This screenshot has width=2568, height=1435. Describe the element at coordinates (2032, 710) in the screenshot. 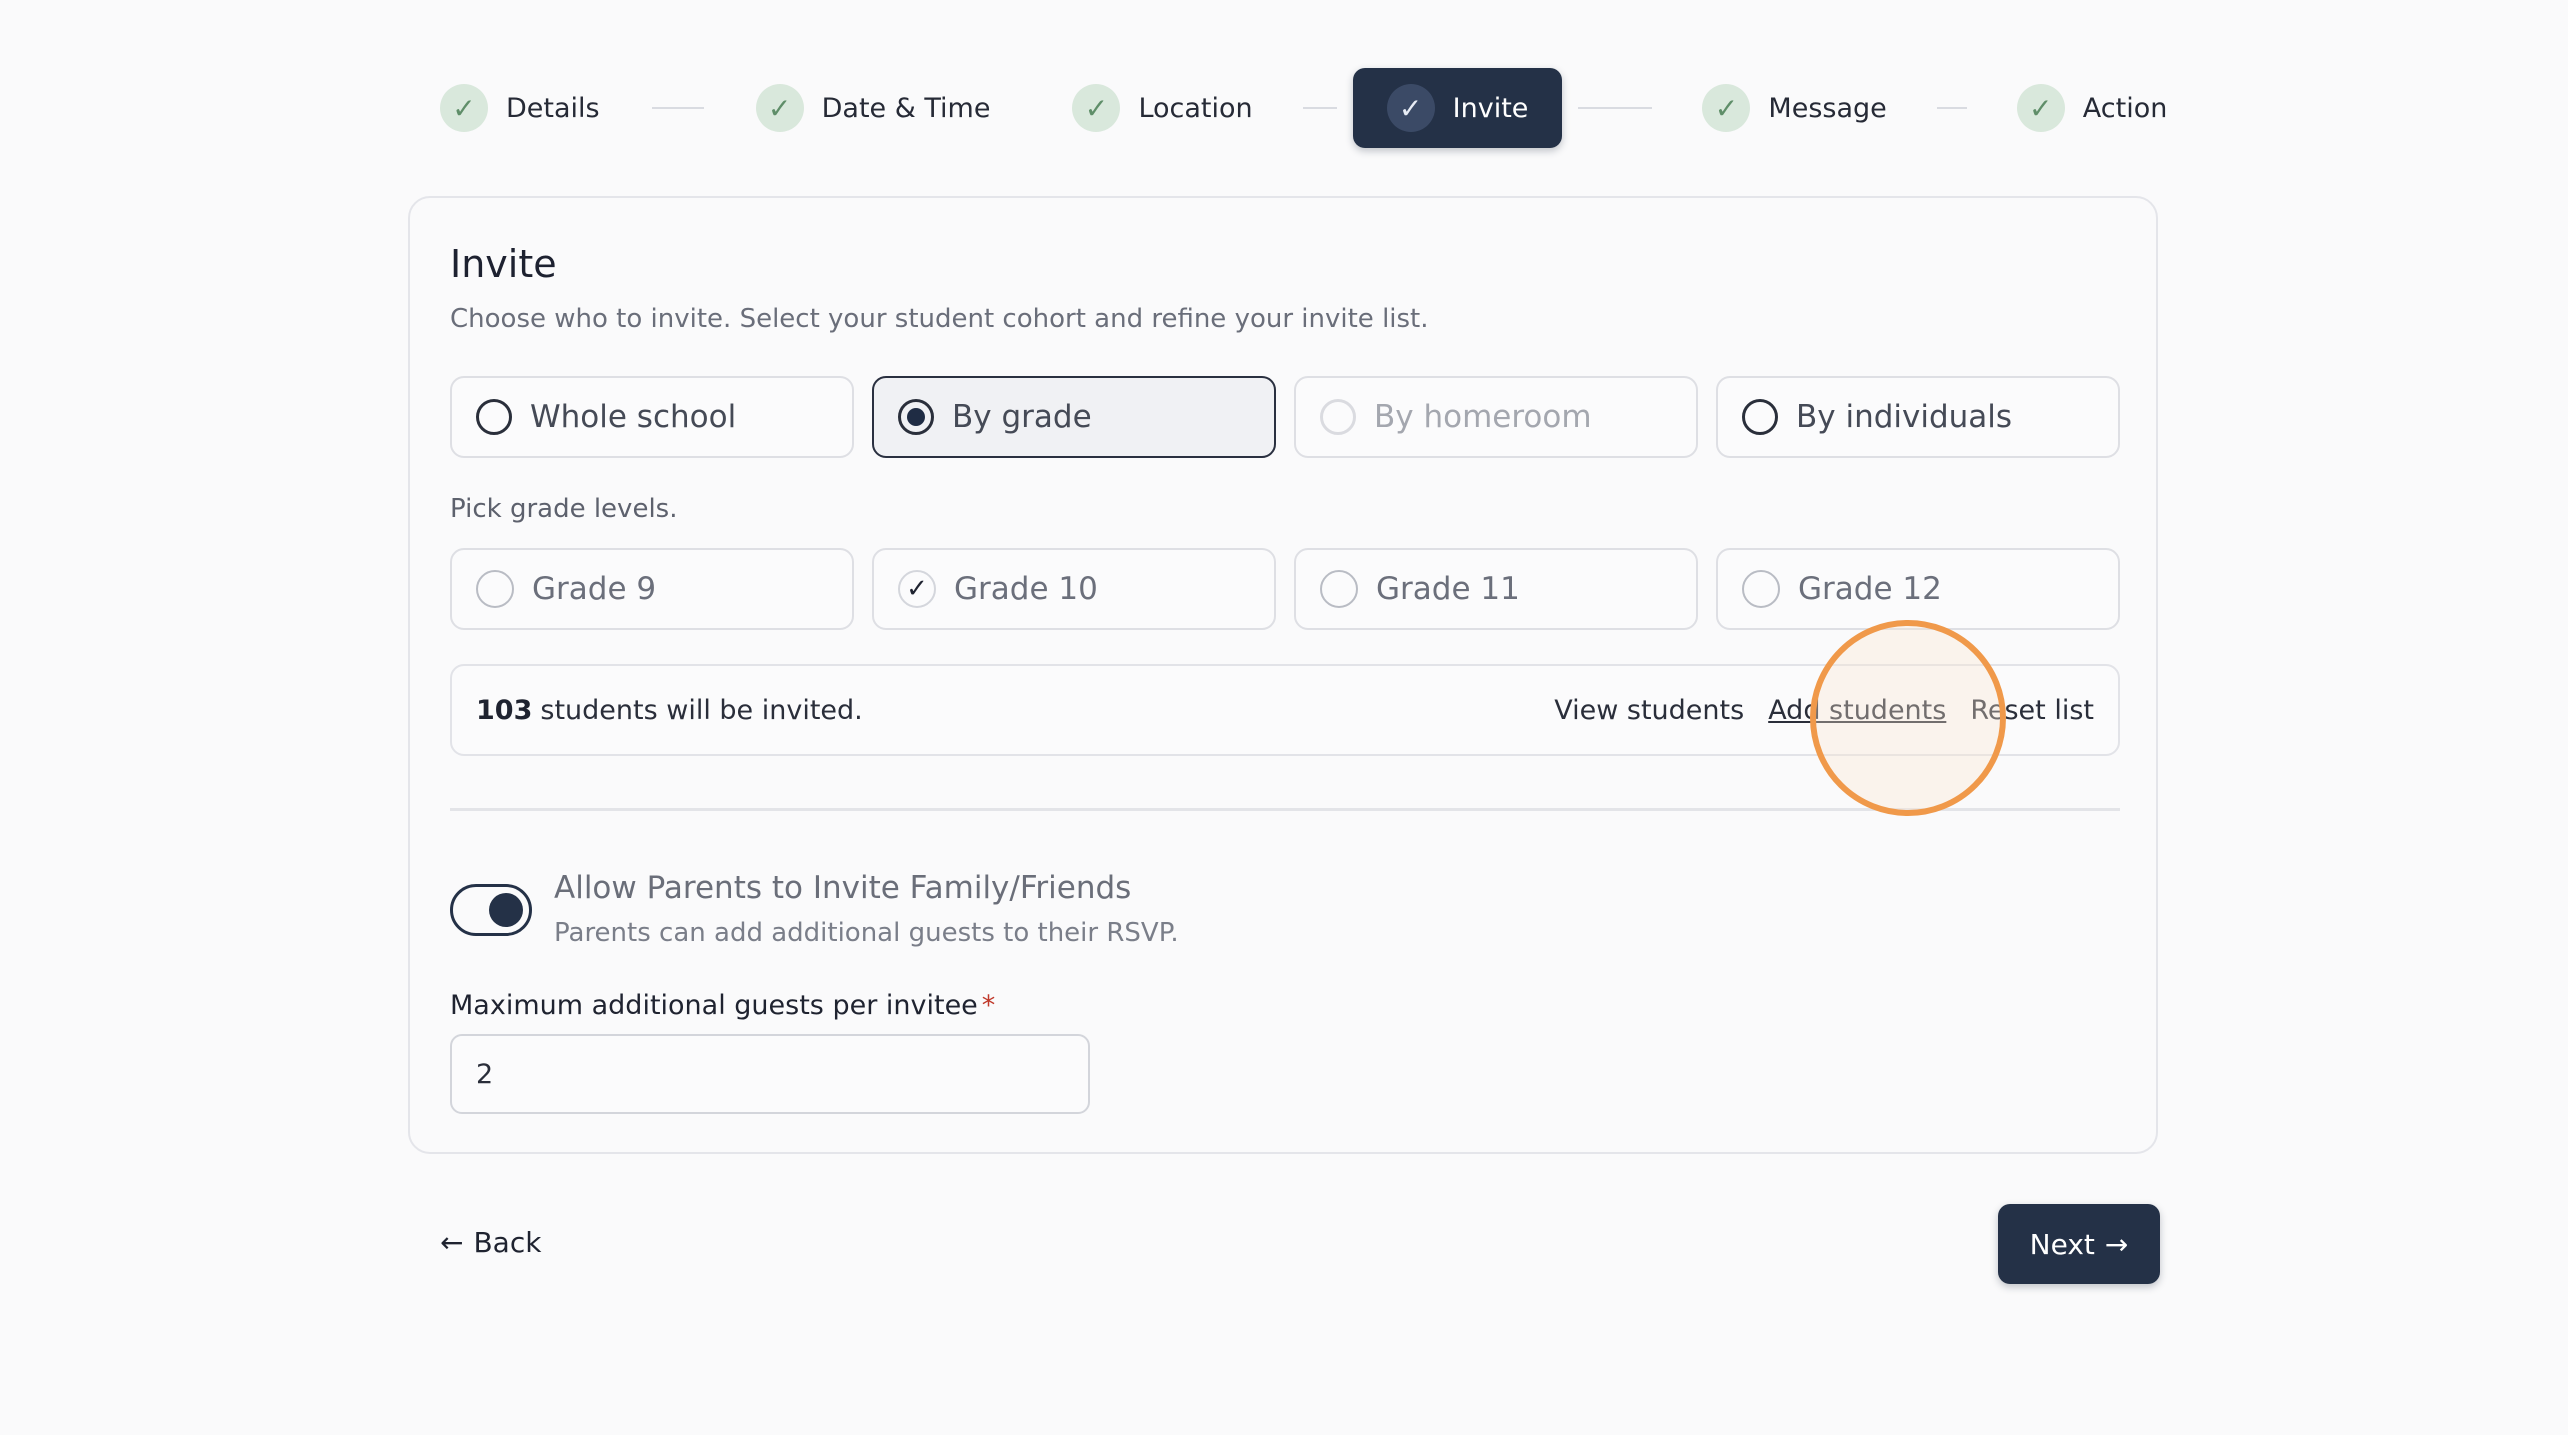

I see `reset-list-link: Reset list` at that location.